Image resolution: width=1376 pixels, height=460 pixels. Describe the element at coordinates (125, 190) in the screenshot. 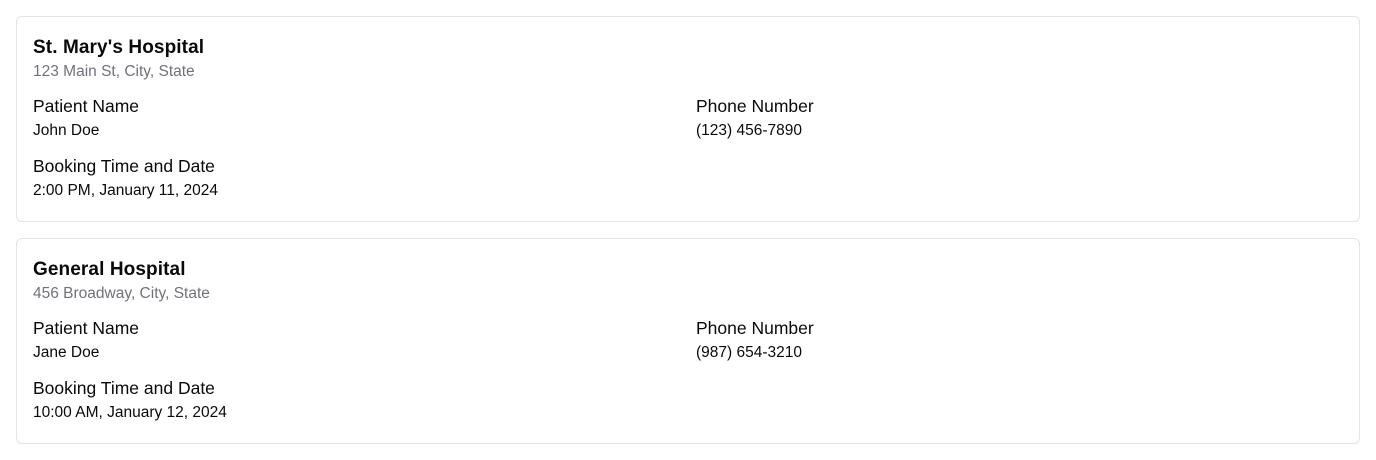

I see `booking-time-value: 2:00 PM, January 11, 2024` at that location.